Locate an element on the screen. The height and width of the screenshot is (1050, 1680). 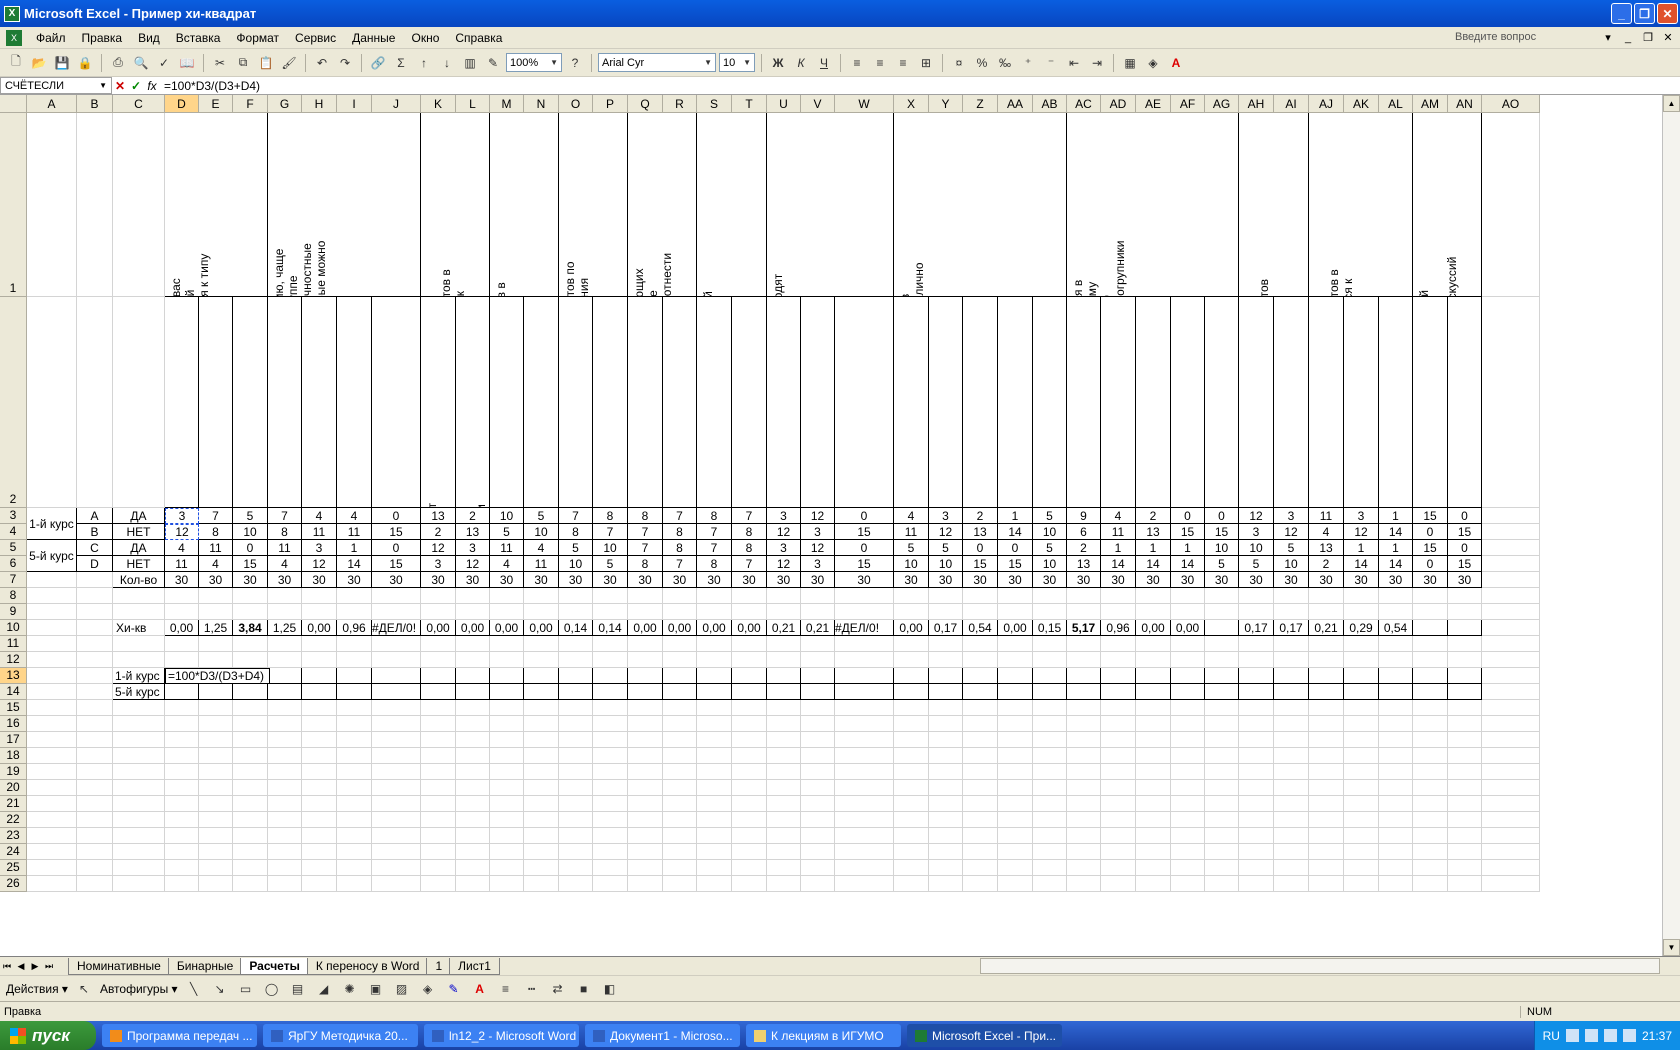
chi-value-cell: 0,15 is located at coordinates (1050, 628).